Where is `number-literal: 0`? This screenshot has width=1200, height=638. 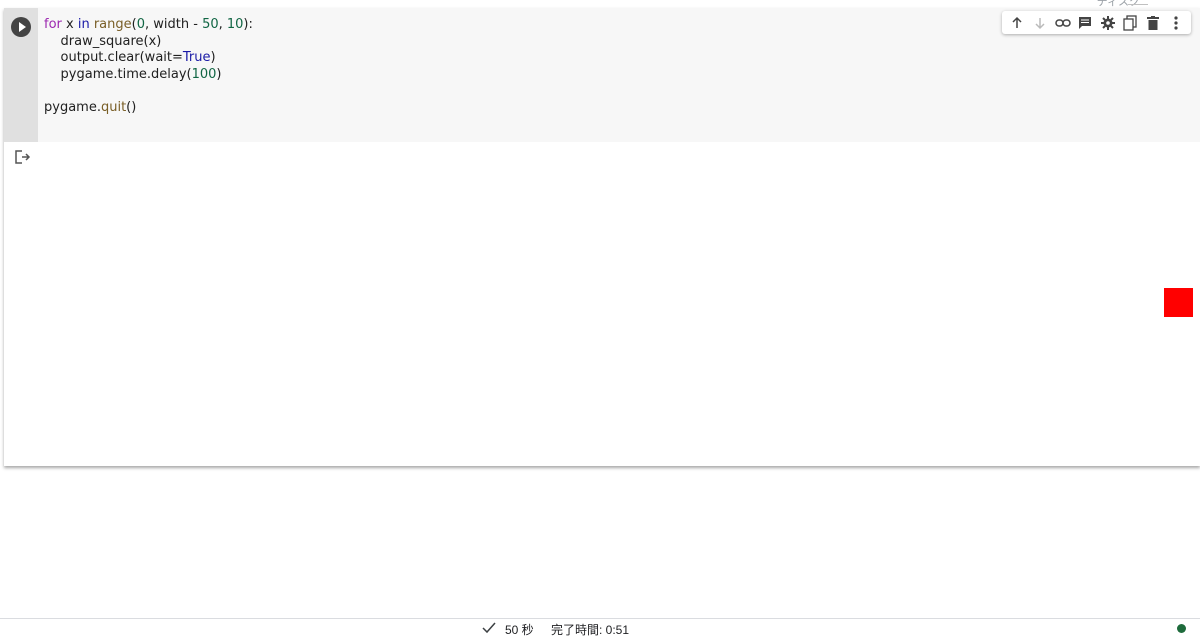 number-literal: 0 is located at coordinates (140, 24).